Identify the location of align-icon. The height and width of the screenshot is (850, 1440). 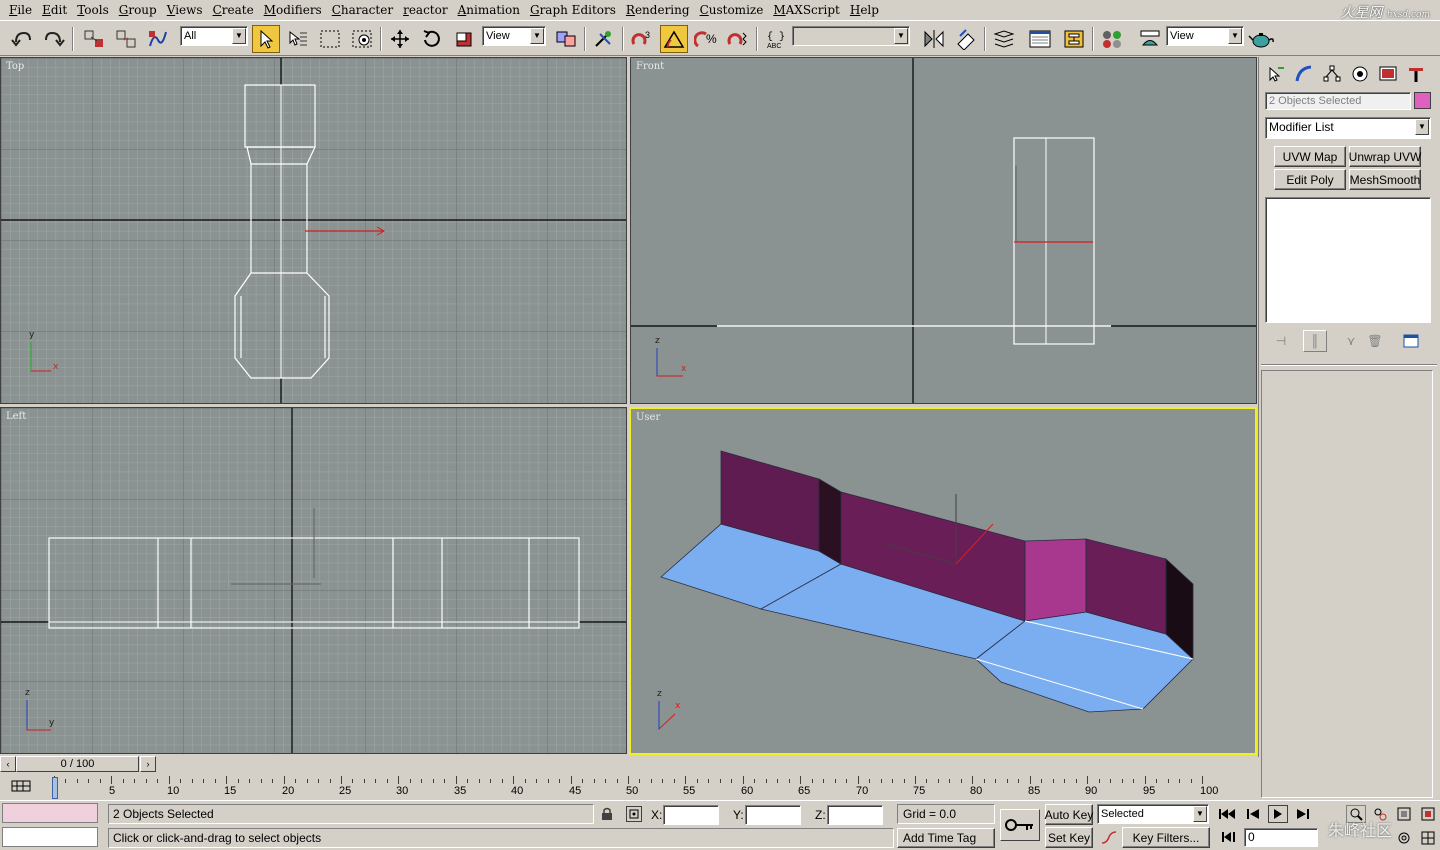
(966, 39).